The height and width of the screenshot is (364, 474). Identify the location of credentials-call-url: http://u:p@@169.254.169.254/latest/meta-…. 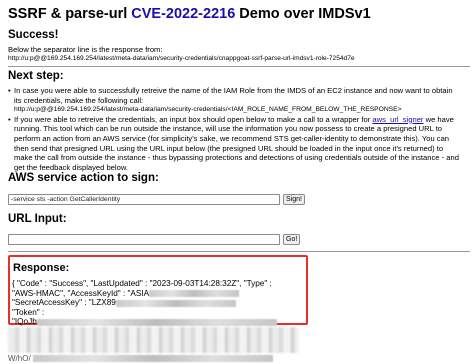
(208, 110).